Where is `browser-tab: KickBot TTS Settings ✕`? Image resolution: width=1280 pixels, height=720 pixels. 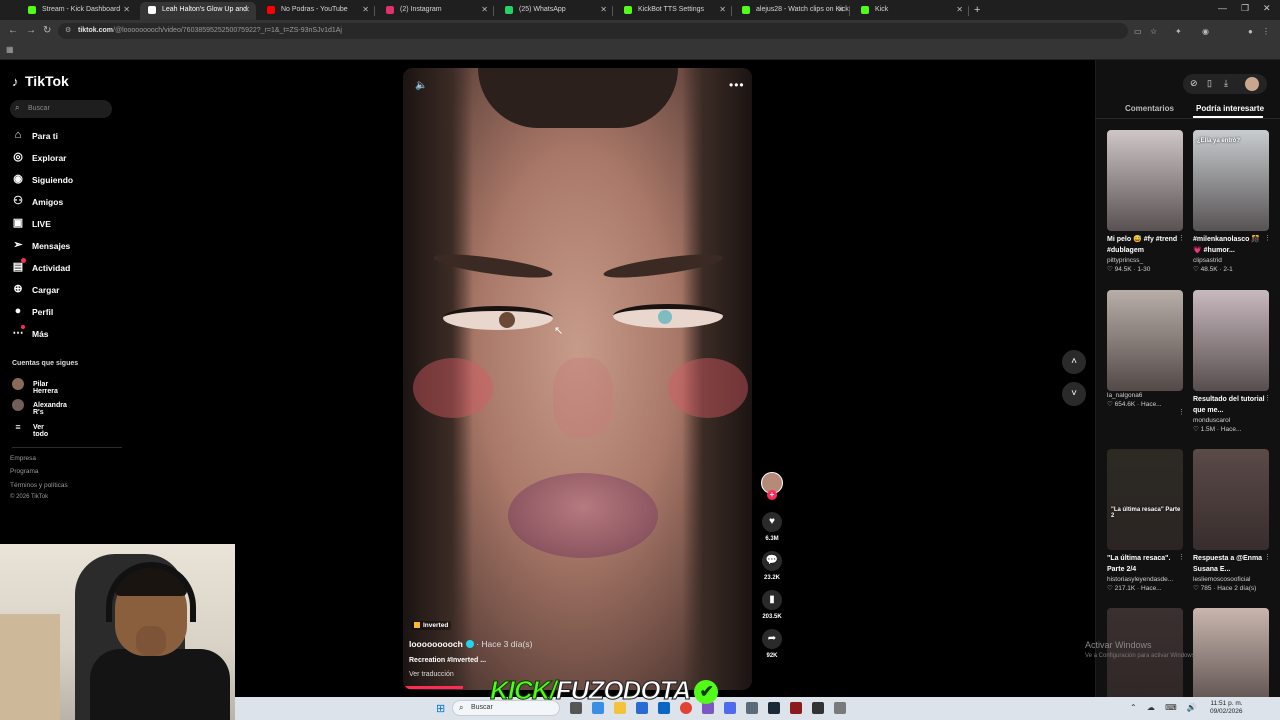
browser-tab: KickBot TTS Settings ✕ is located at coordinates (674, 11).